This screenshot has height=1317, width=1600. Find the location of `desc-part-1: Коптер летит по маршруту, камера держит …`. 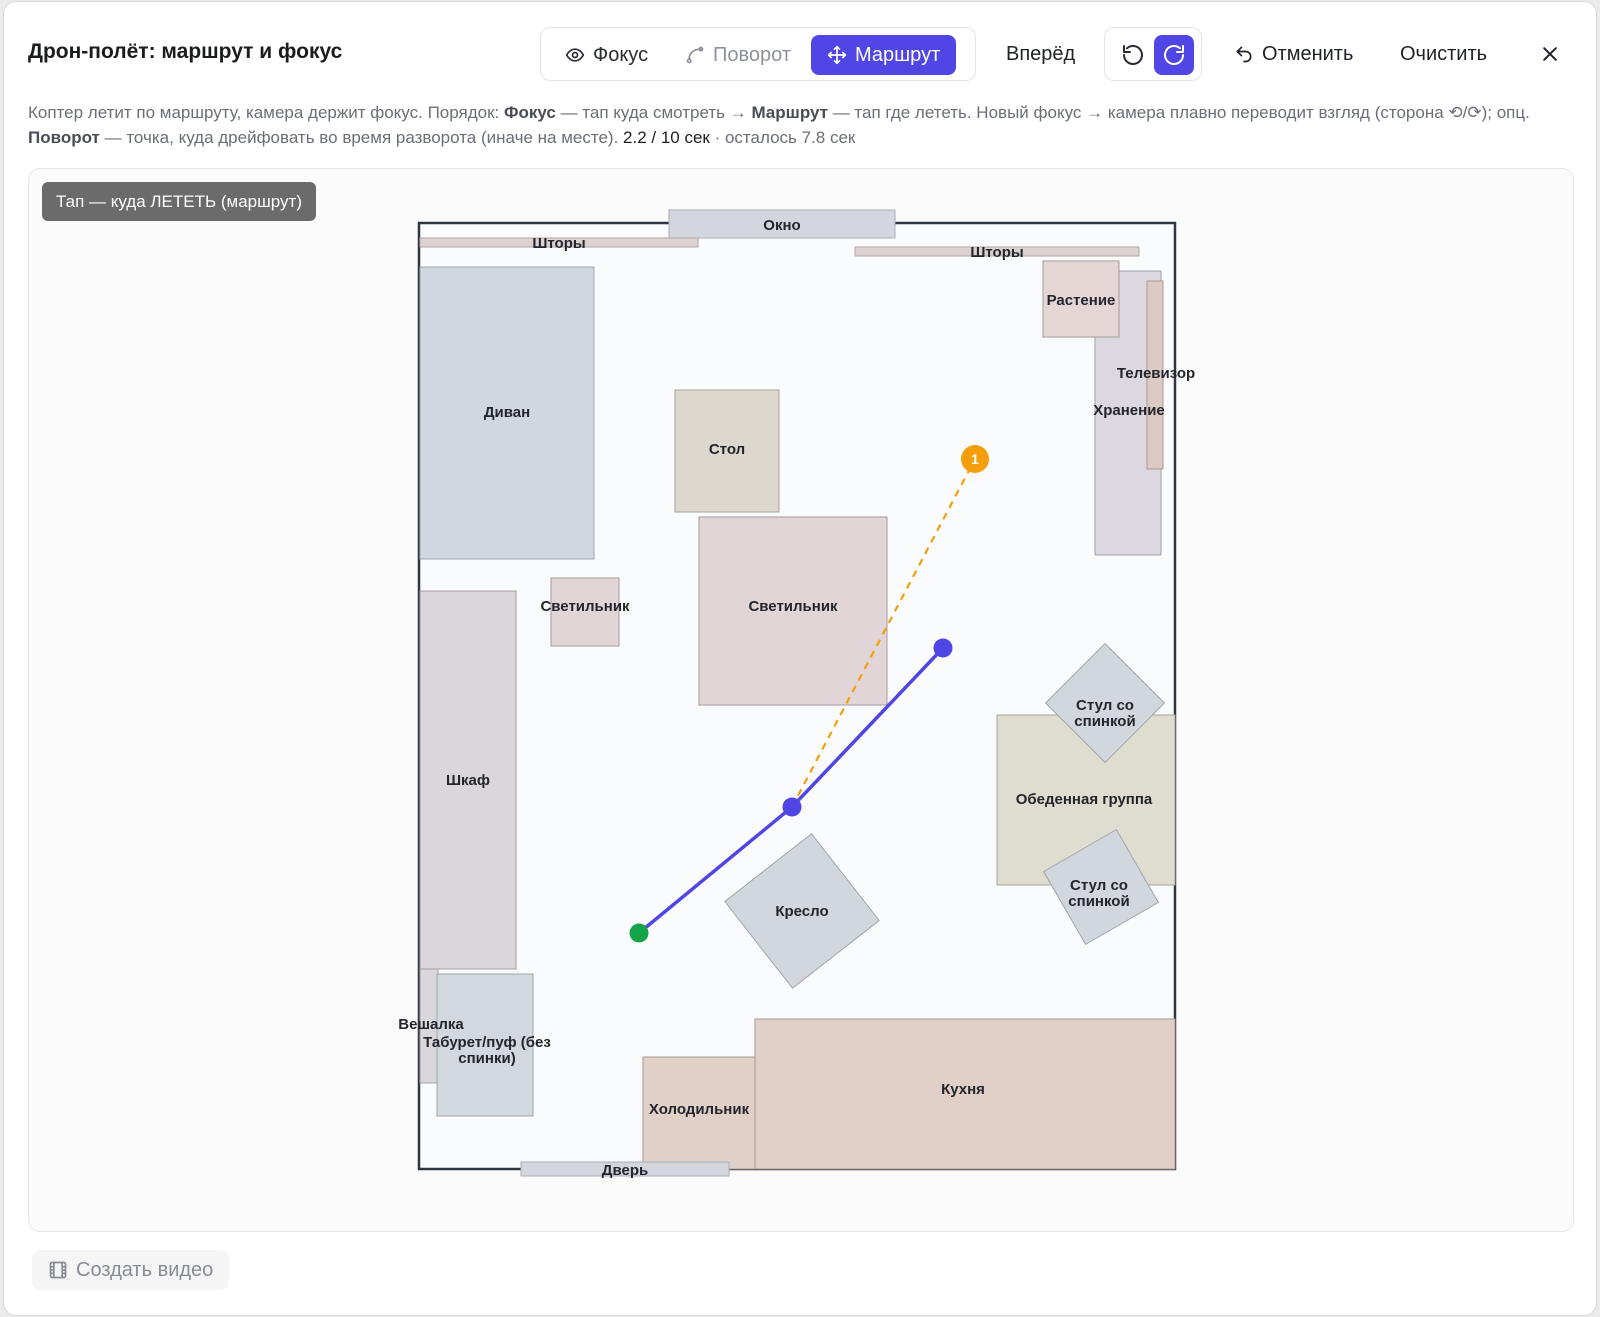

desc-part-1: Коптер летит по маршруту, камера держит … is located at coordinates (266, 112).